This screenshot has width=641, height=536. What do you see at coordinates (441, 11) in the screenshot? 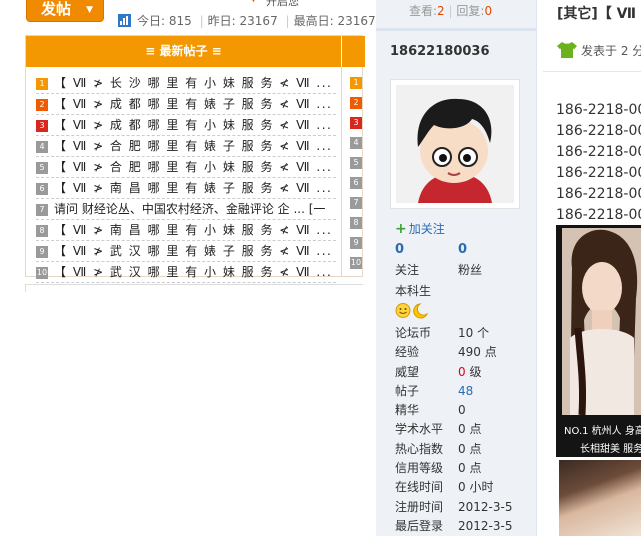
I see `view-count: 2` at bounding box center [441, 11].